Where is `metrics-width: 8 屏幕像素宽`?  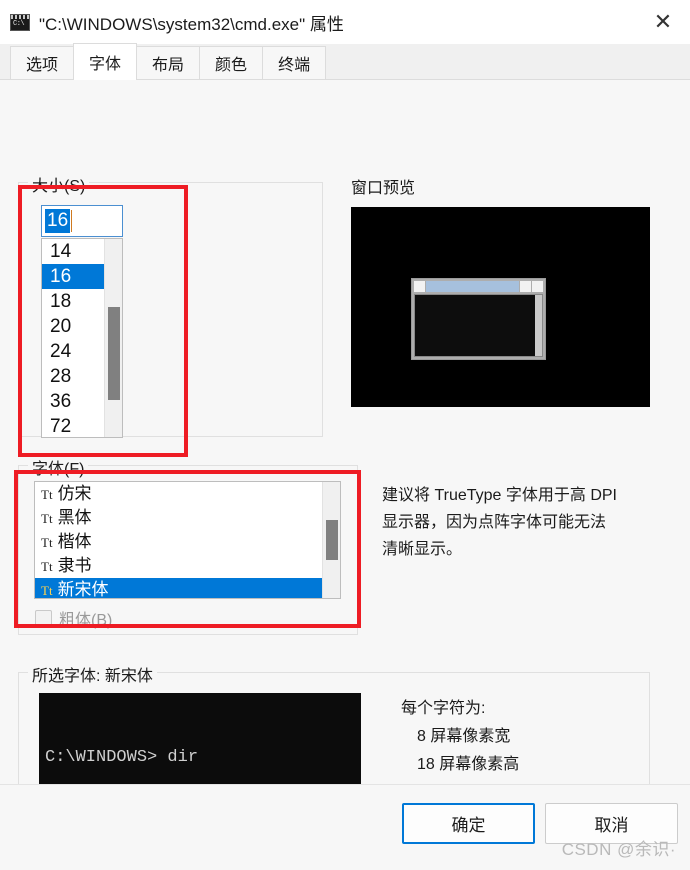 metrics-width: 8 屏幕像素宽 is located at coordinates (464, 736).